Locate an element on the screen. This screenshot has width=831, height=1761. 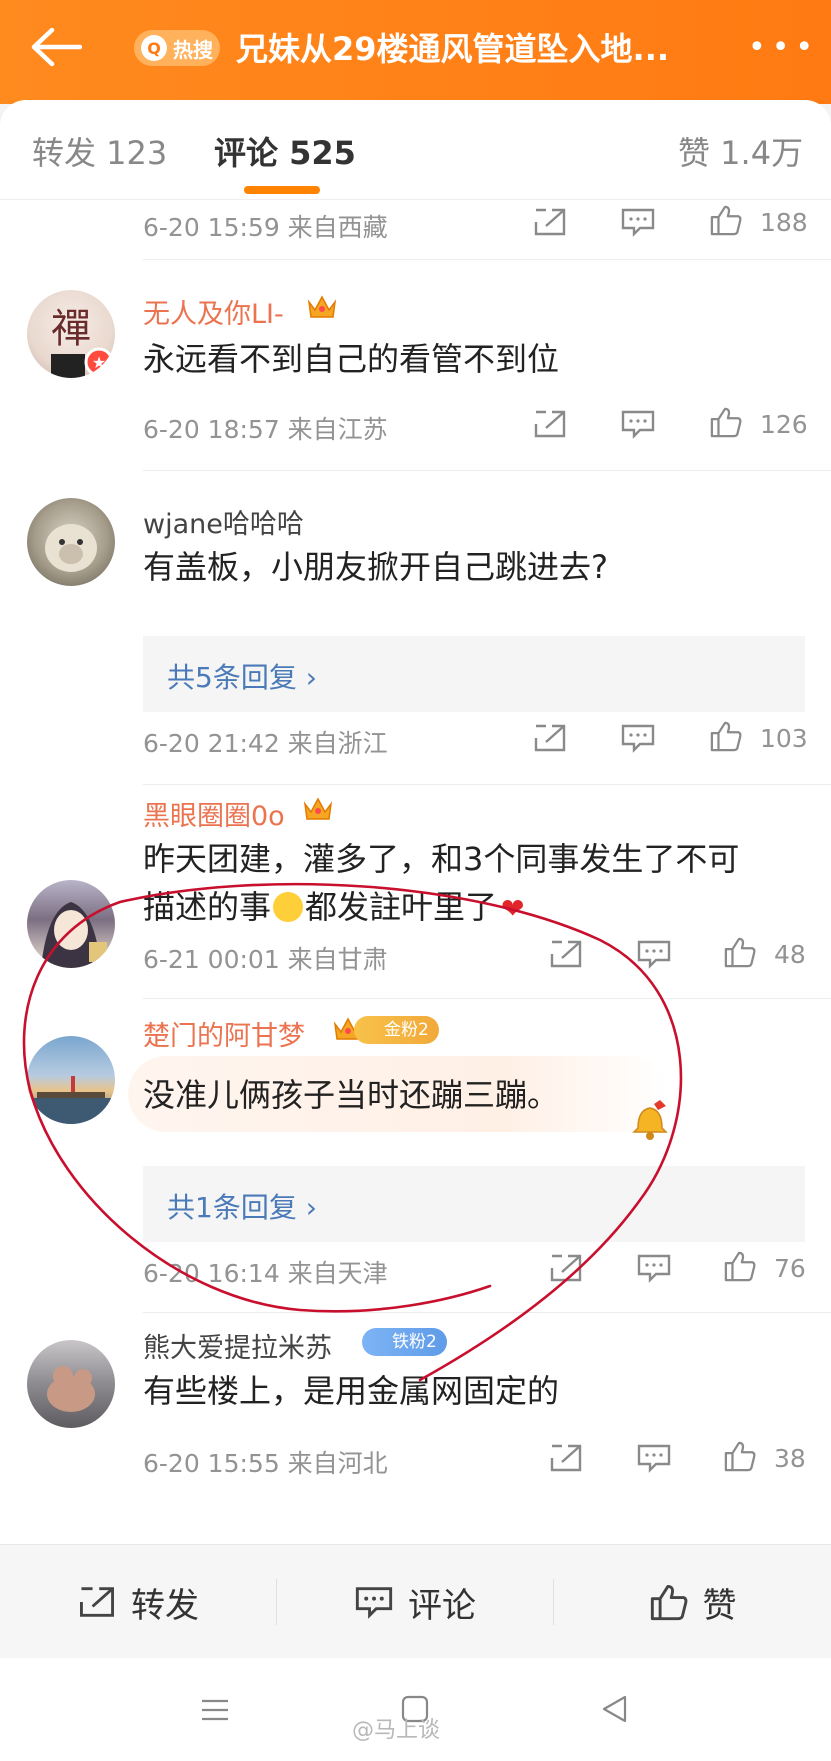
hot-search-label: 热搜 is located at coordinates (193, 49).